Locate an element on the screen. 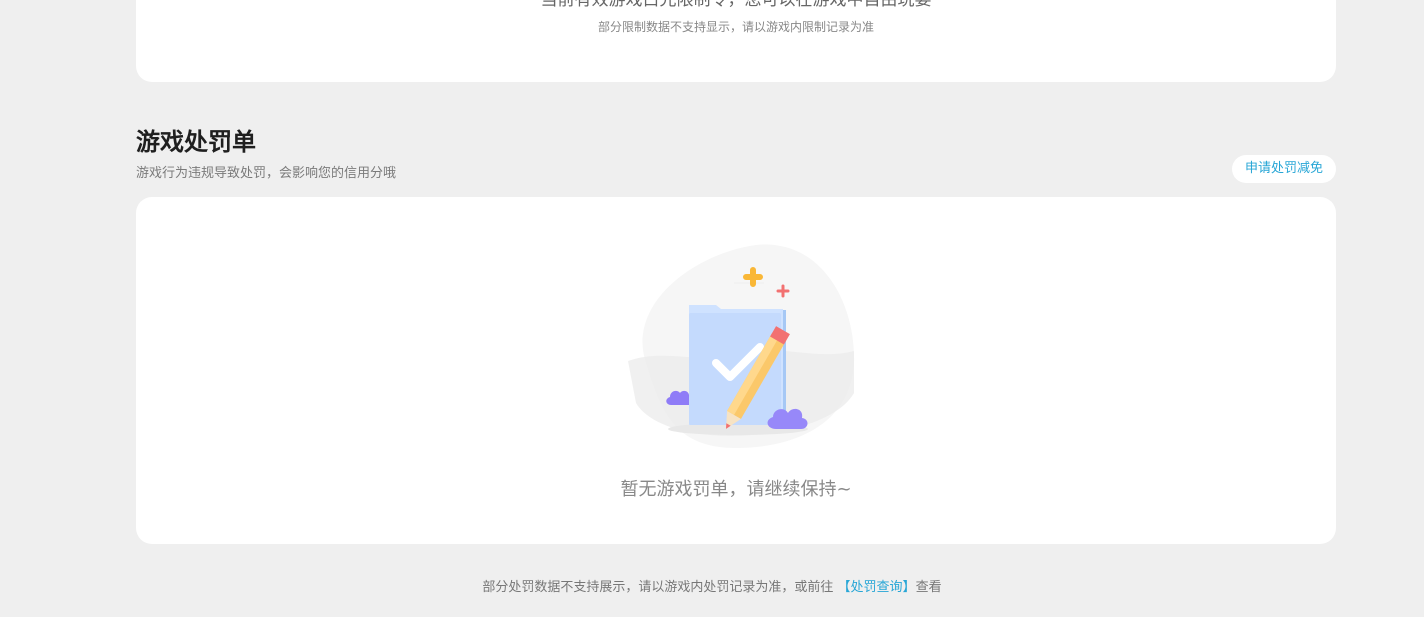 This screenshot has width=1424, height=617. section-subtitle: 游戏行为违规导致处罚，会影响您的信用分哦 is located at coordinates (266, 173).